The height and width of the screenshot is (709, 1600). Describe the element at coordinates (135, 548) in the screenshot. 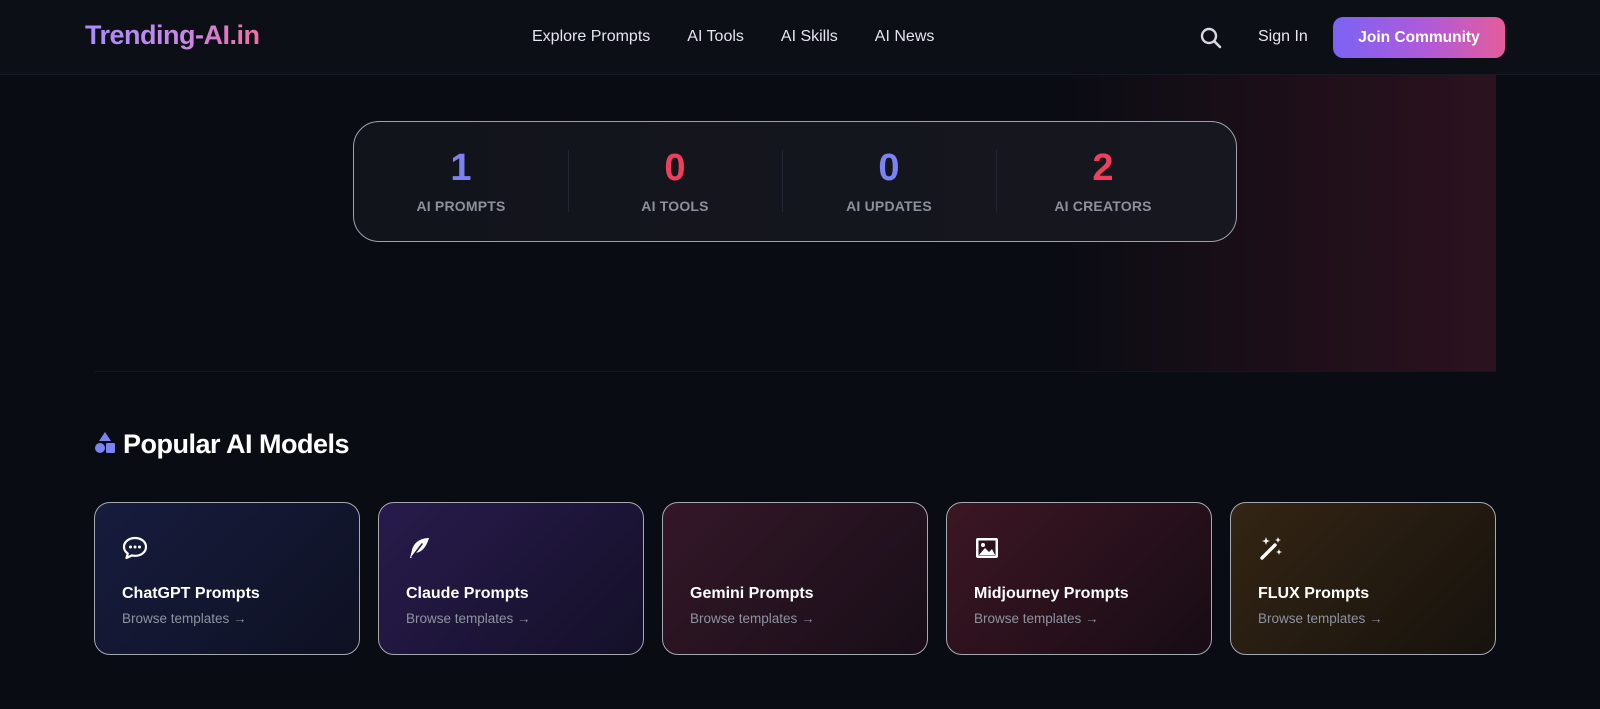

I see `chat-bubble-icon` at that location.